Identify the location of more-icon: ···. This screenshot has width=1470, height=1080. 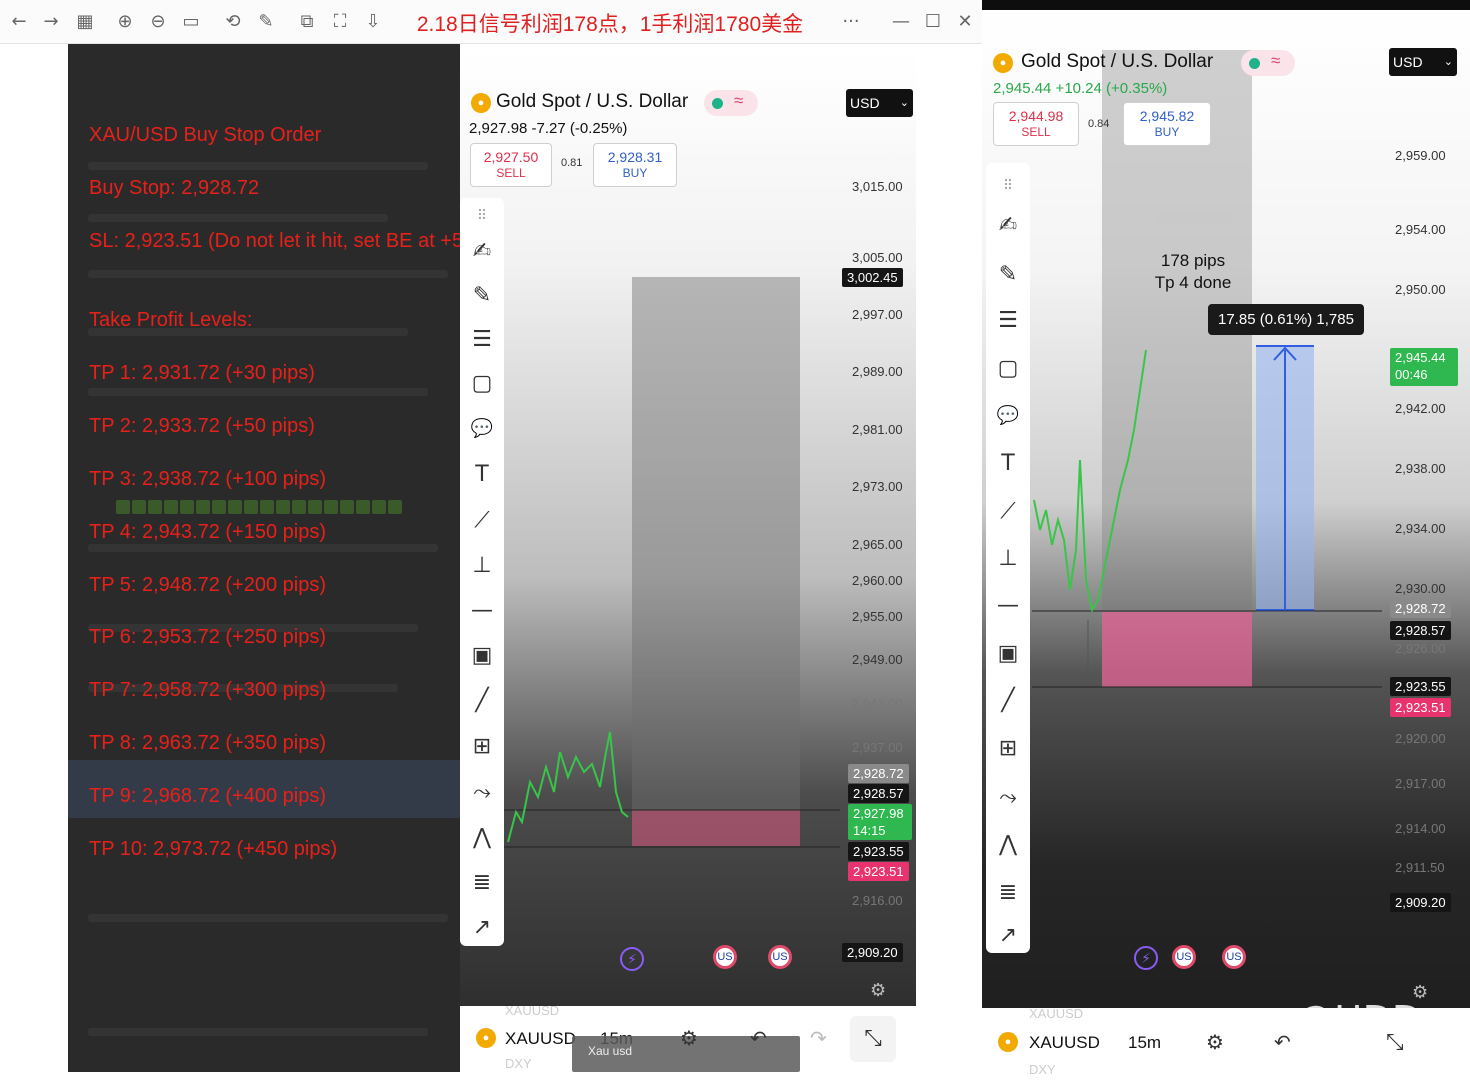
(851, 22).